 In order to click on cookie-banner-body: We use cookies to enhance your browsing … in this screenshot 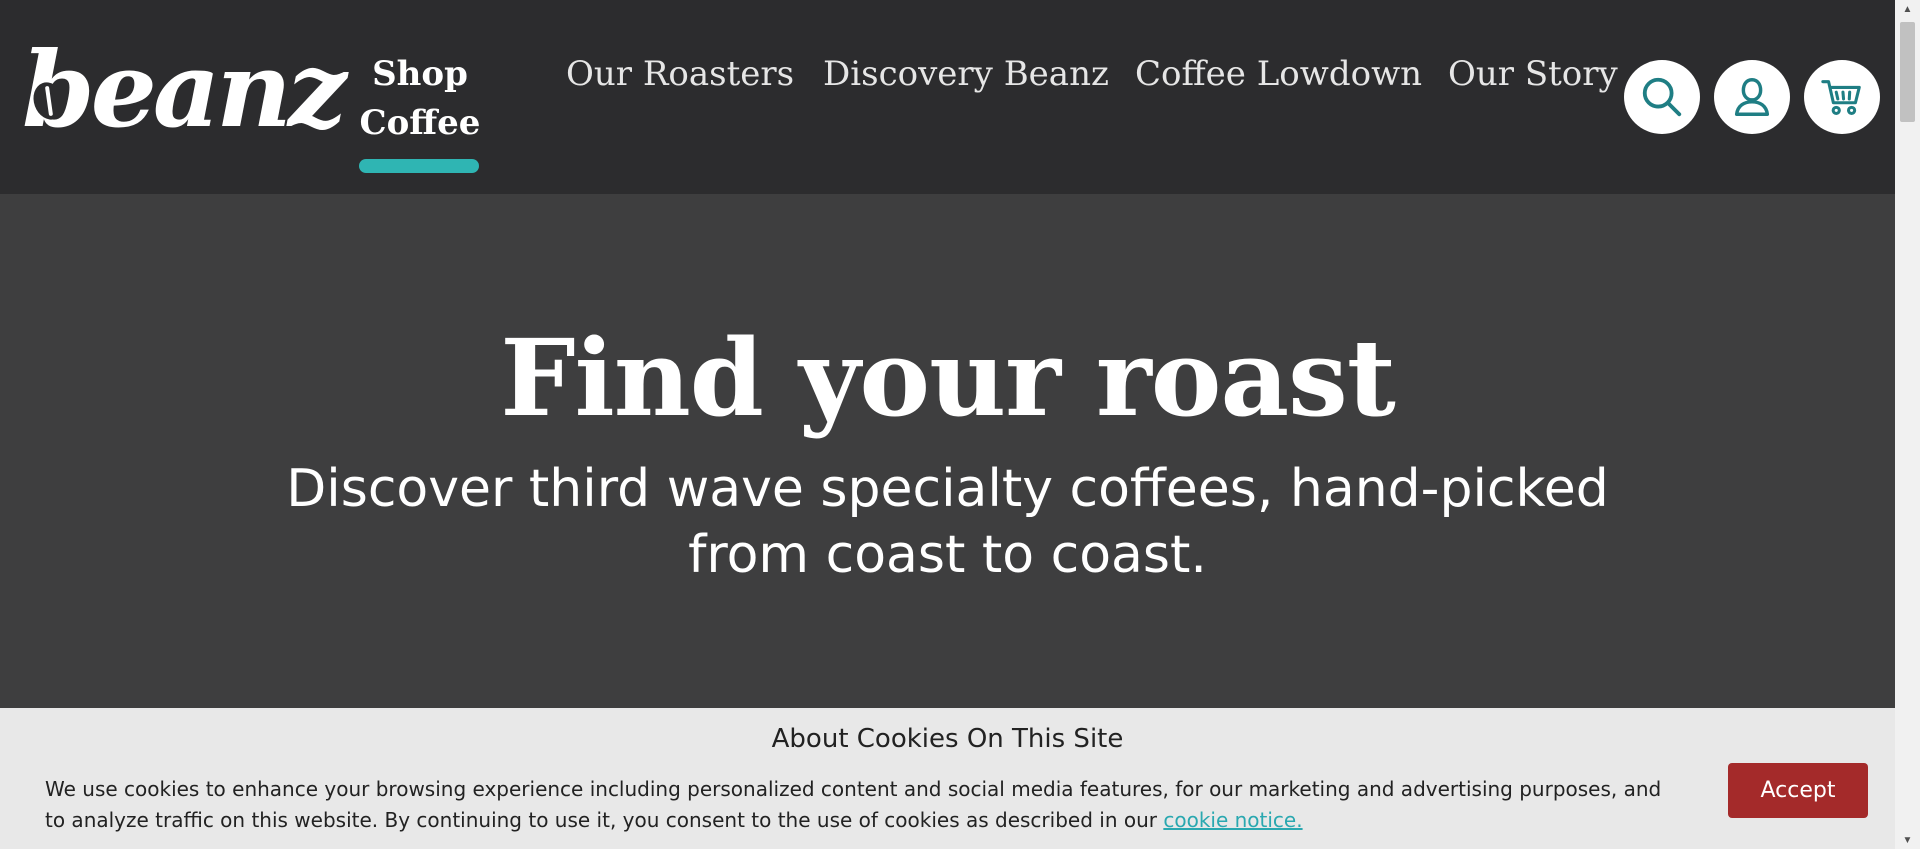, I will do `click(853, 804)`.